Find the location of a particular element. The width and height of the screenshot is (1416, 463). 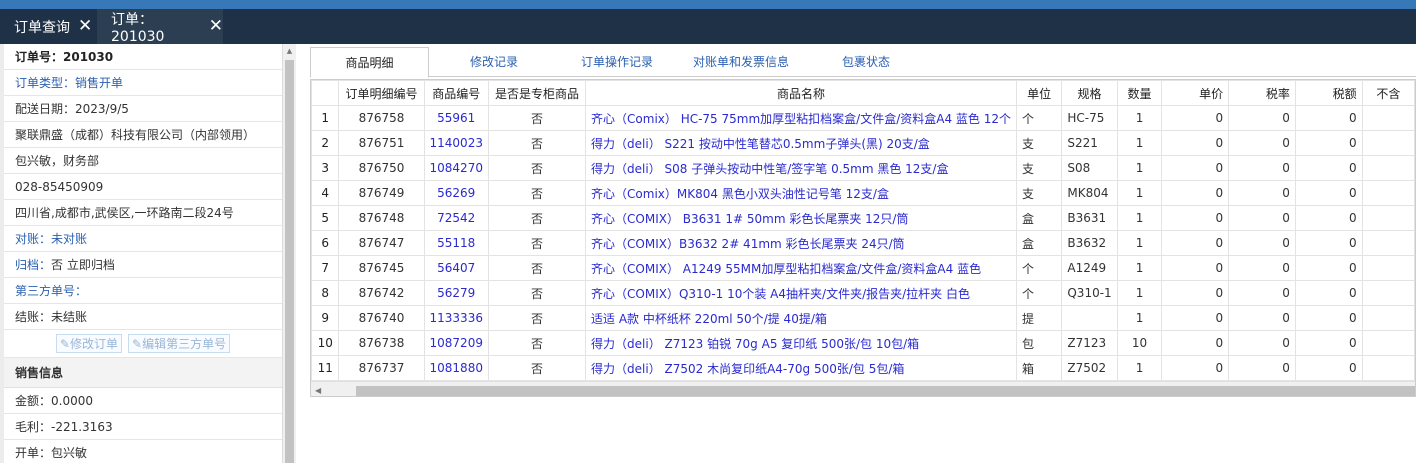

product-id-cell: 1140023 is located at coordinates (456, 143).